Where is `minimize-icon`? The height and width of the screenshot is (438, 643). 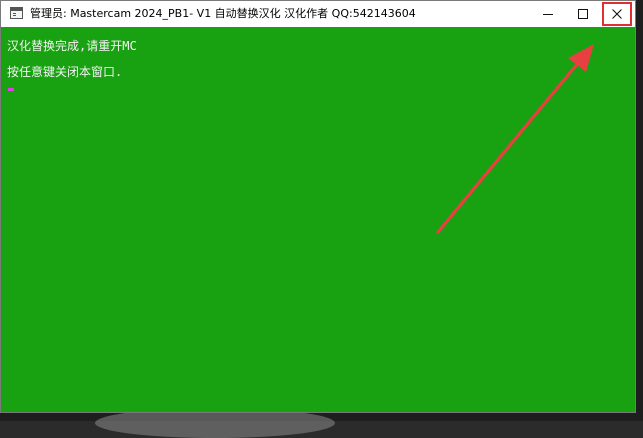 minimize-icon is located at coordinates (548, 14).